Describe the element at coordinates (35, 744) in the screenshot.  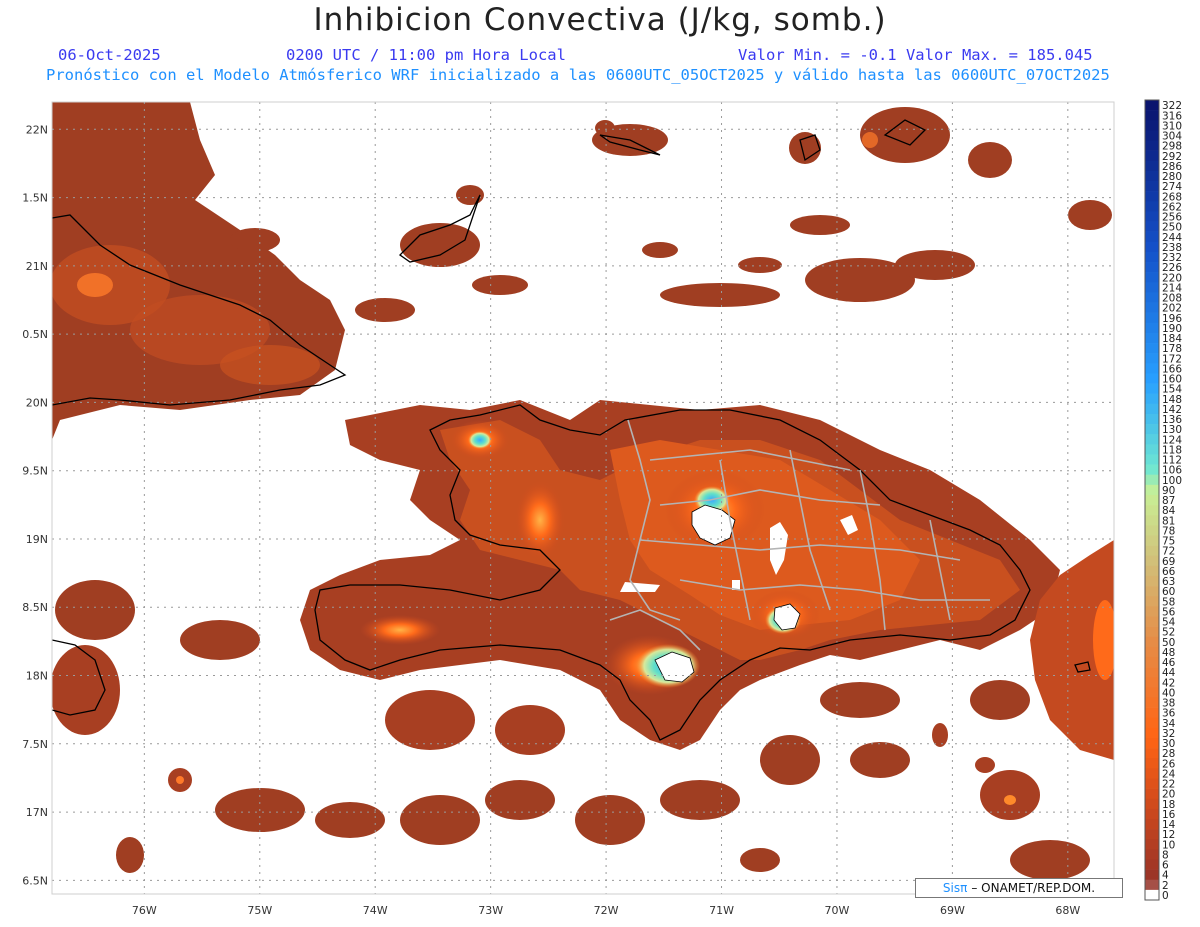
I see `latitude-tick-label: 7.5N` at that location.